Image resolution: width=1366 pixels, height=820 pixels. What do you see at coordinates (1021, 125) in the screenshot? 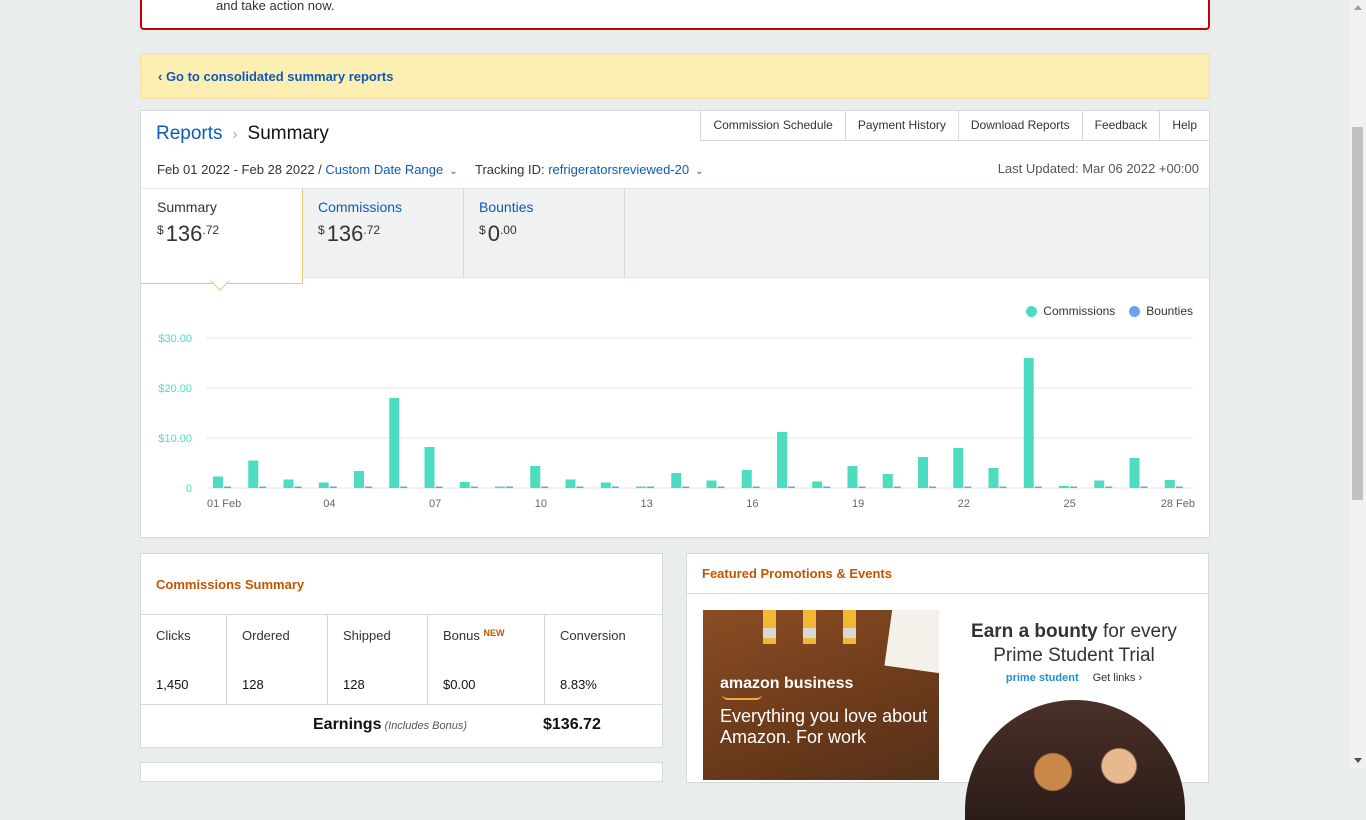
I see `tab-download-reports: Download Reports` at bounding box center [1021, 125].